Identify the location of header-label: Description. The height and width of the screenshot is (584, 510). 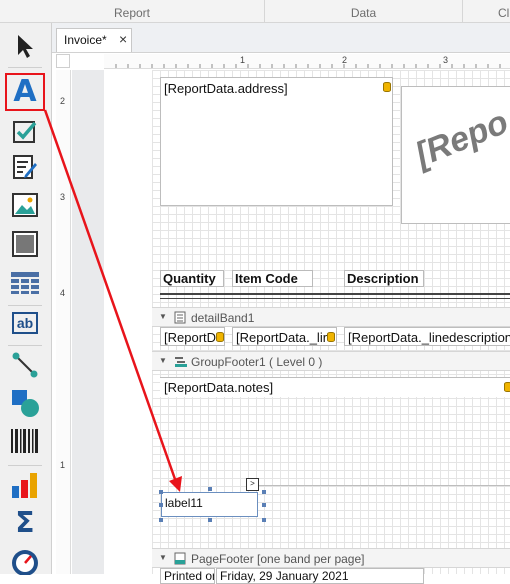
(383, 278).